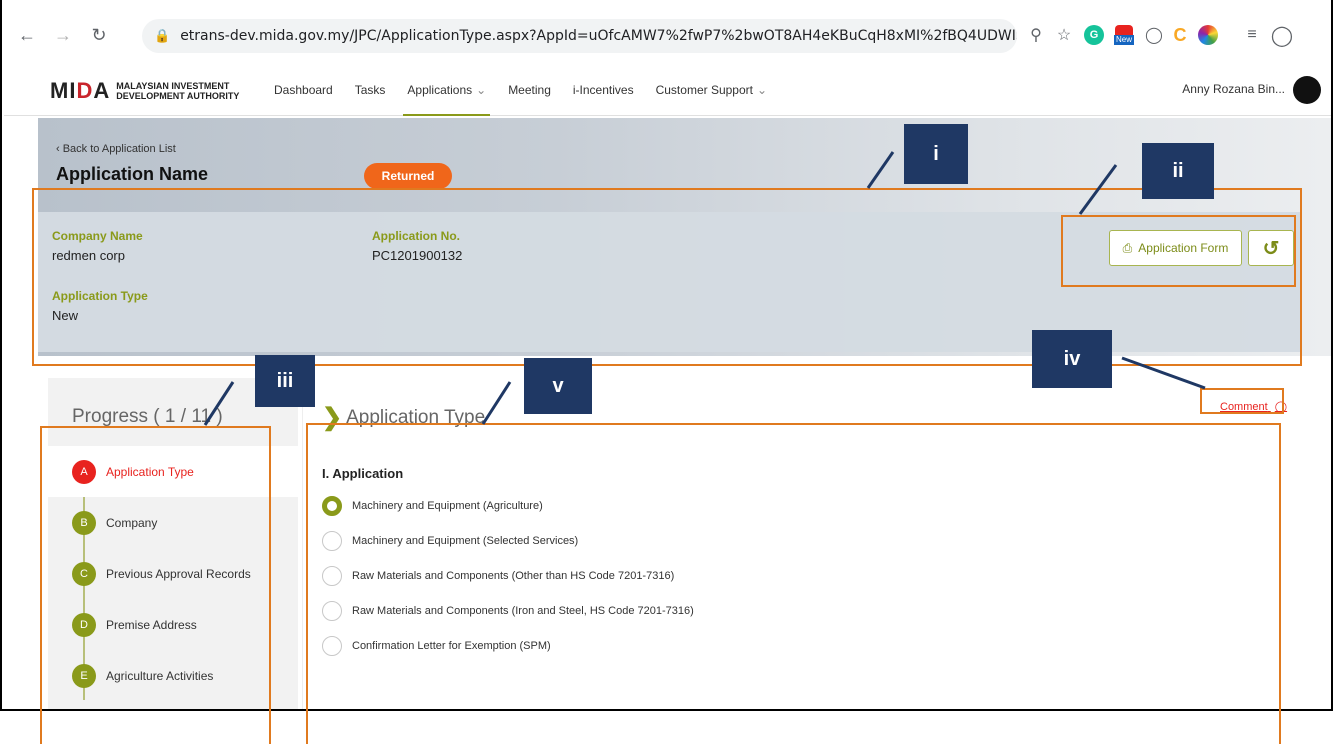 This screenshot has width=1333, height=744. Describe the element at coordinates (416, 417) in the screenshot. I see `section-title-text: Application Type` at that location.